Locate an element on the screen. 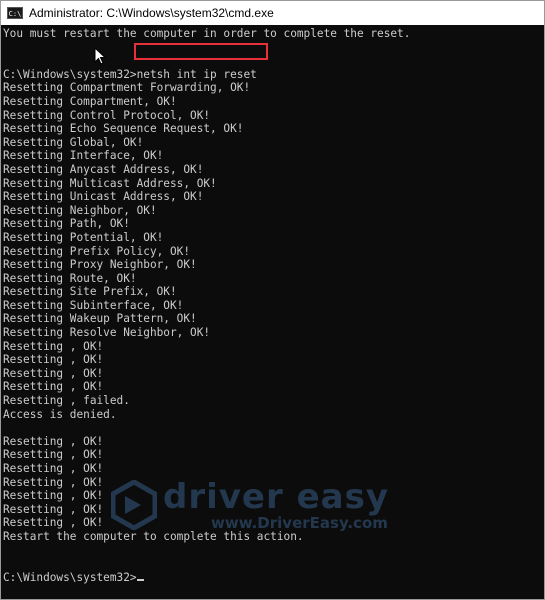 The height and width of the screenshot is (600, 545). console-line: Resetting Wakeup Pattern, OK! is located at coordinates (100, 319).